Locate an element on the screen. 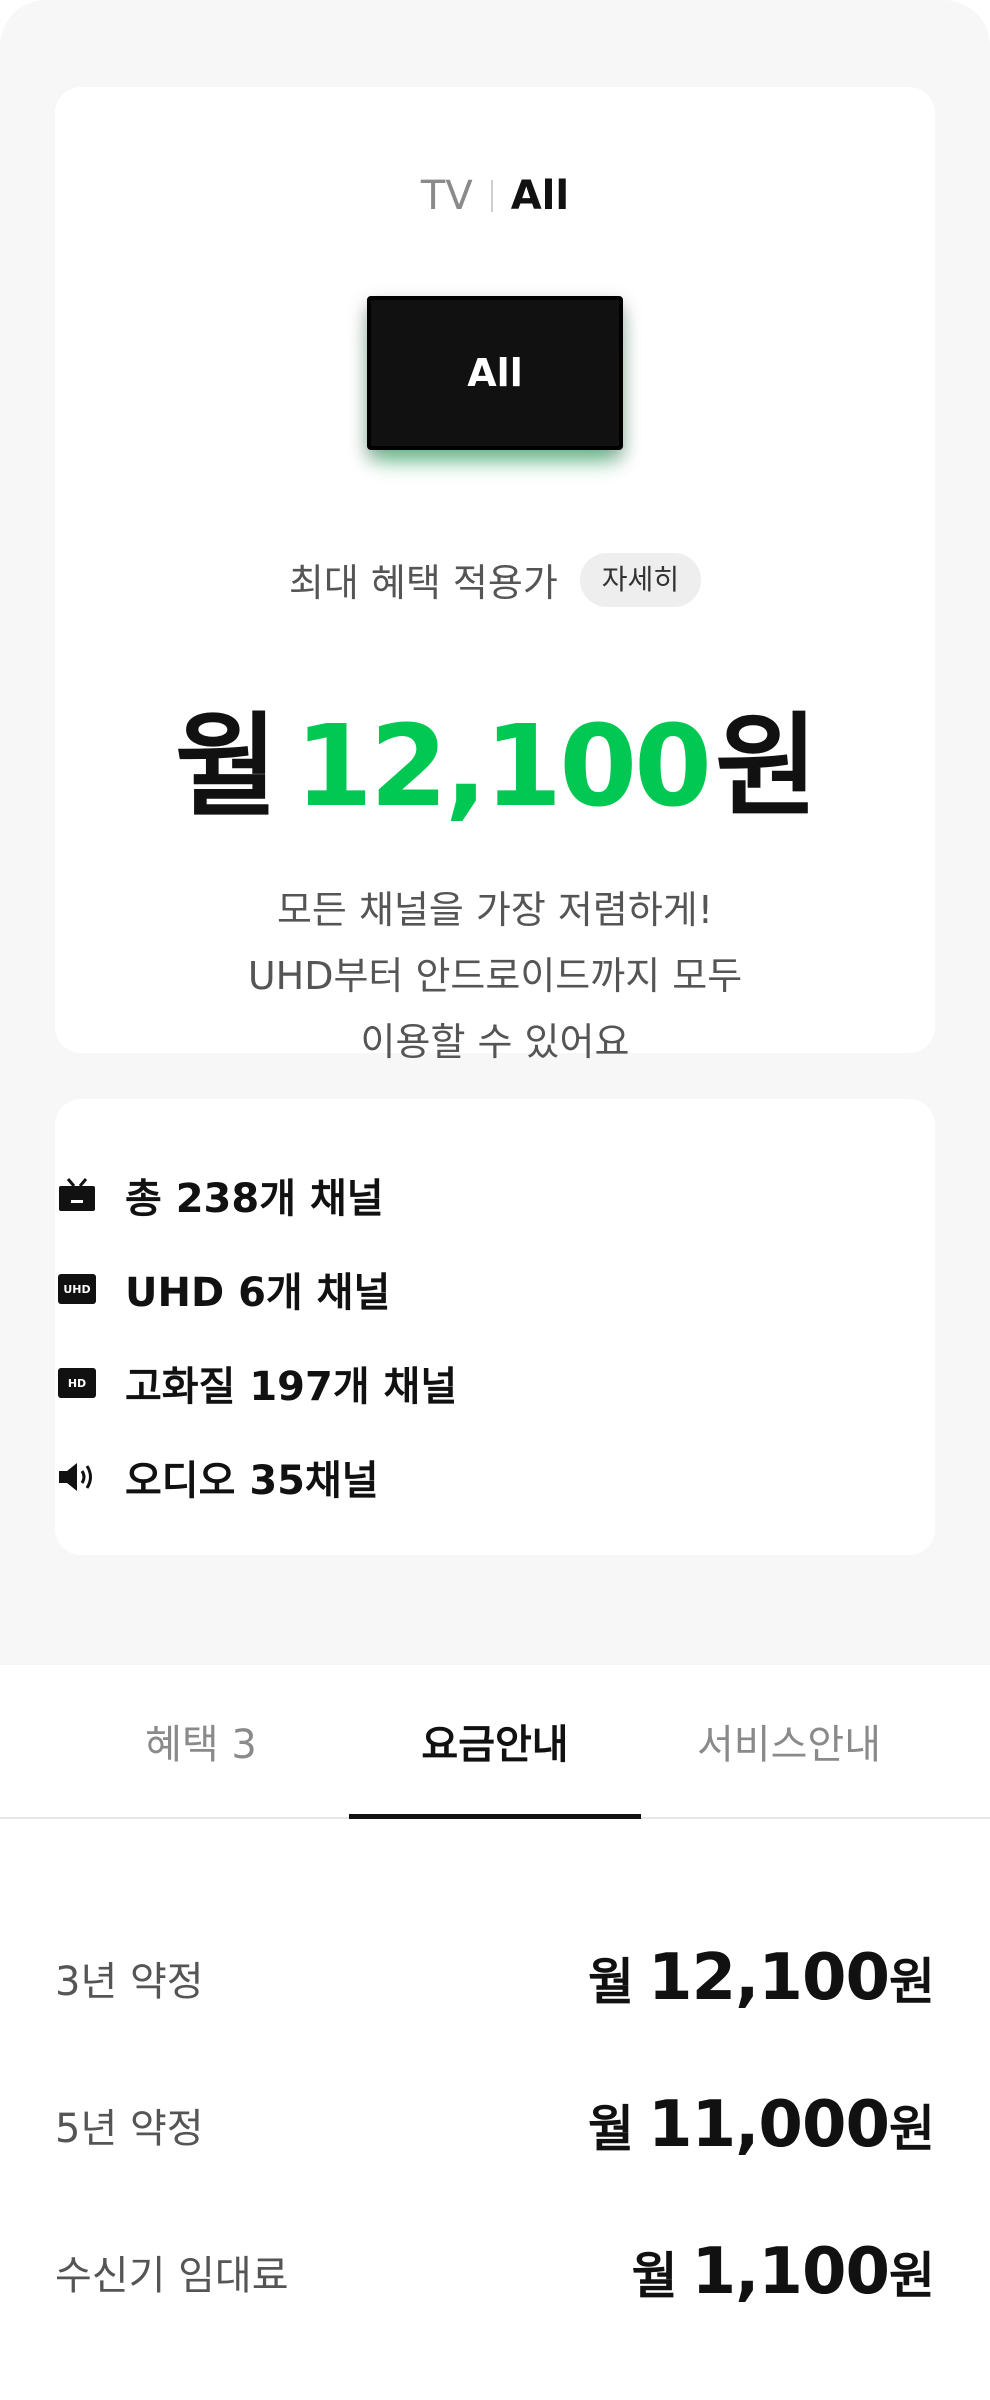  tv-screen-label: All is located at coordinates (495, 373).